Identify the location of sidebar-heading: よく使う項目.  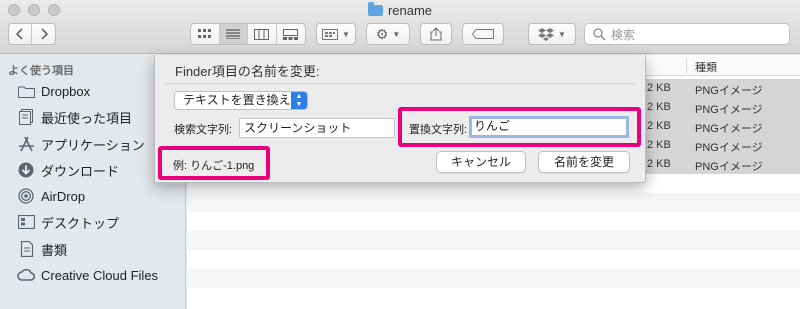
(41, 71).